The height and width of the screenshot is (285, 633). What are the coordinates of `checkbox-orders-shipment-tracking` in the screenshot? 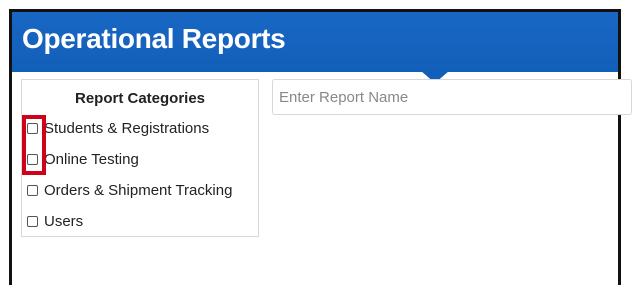 It's located at (32, 190).